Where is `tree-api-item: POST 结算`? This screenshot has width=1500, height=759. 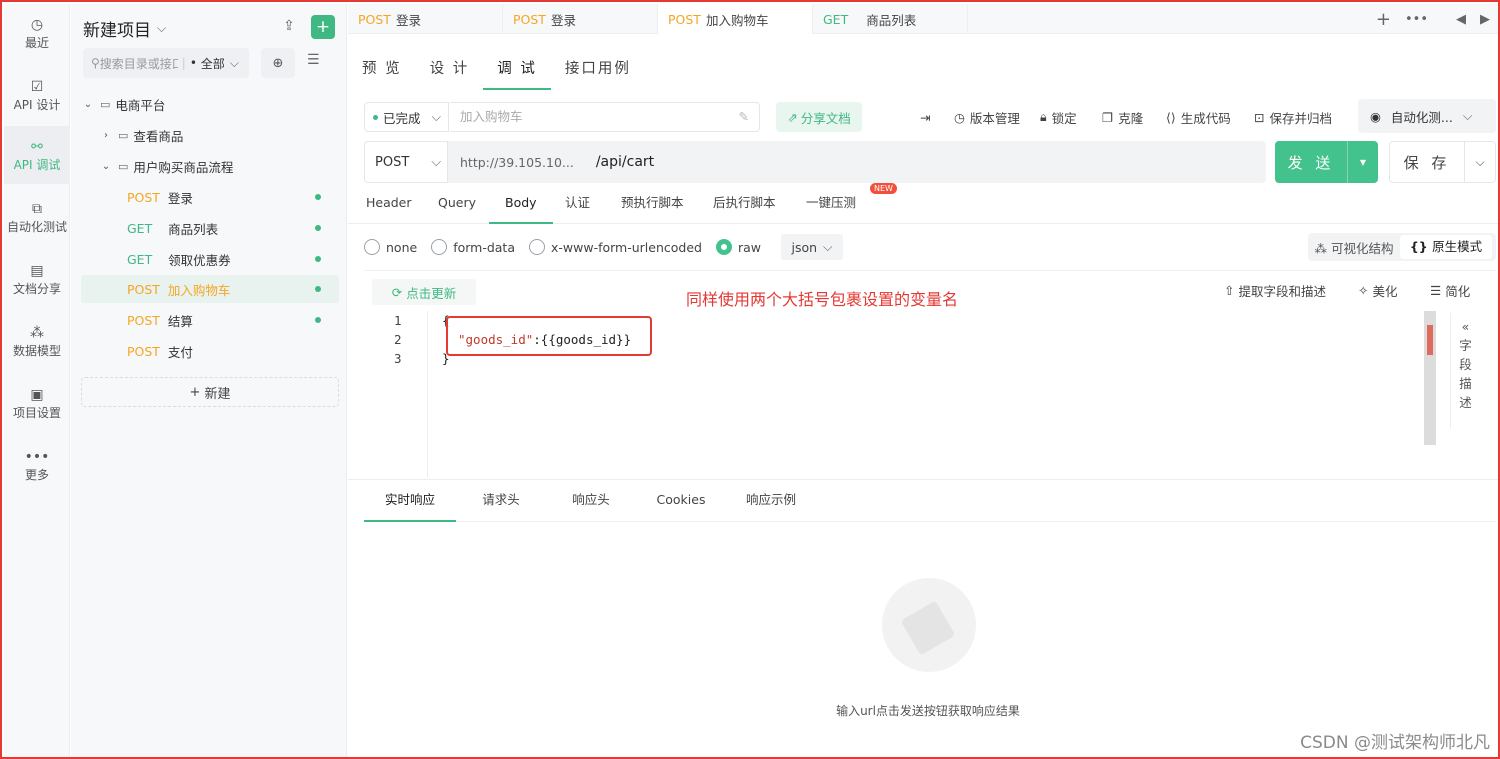 tree-api-item: POST 结算 is located at coordinates (210, 320).